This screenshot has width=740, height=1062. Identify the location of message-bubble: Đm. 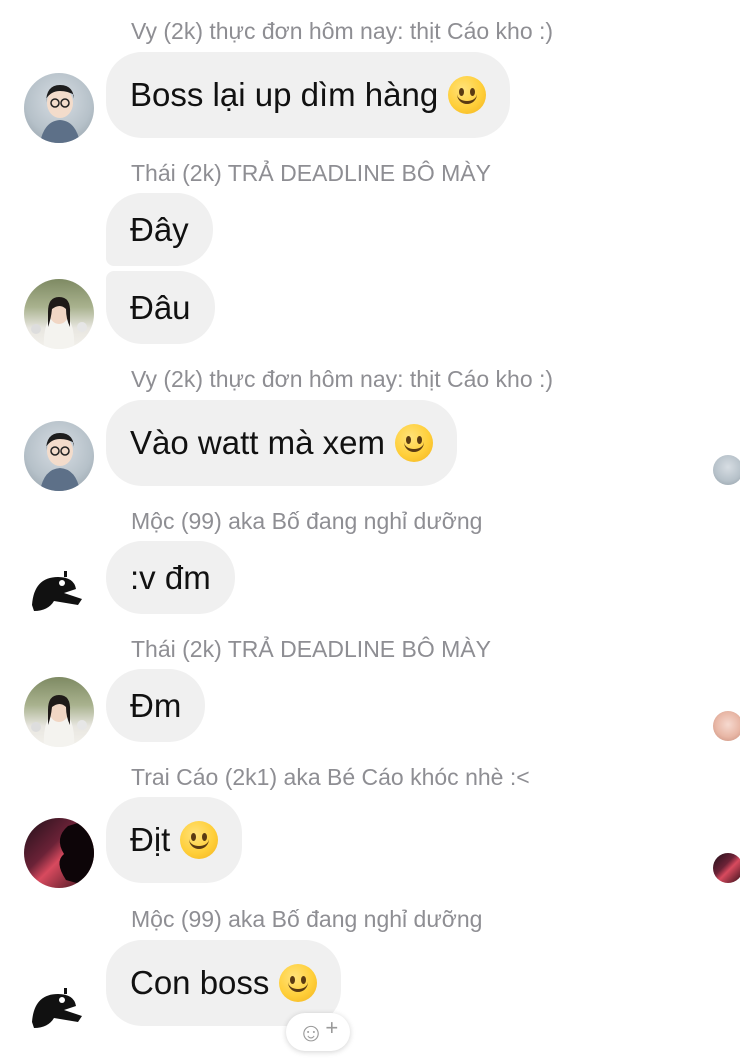
(156, 705).